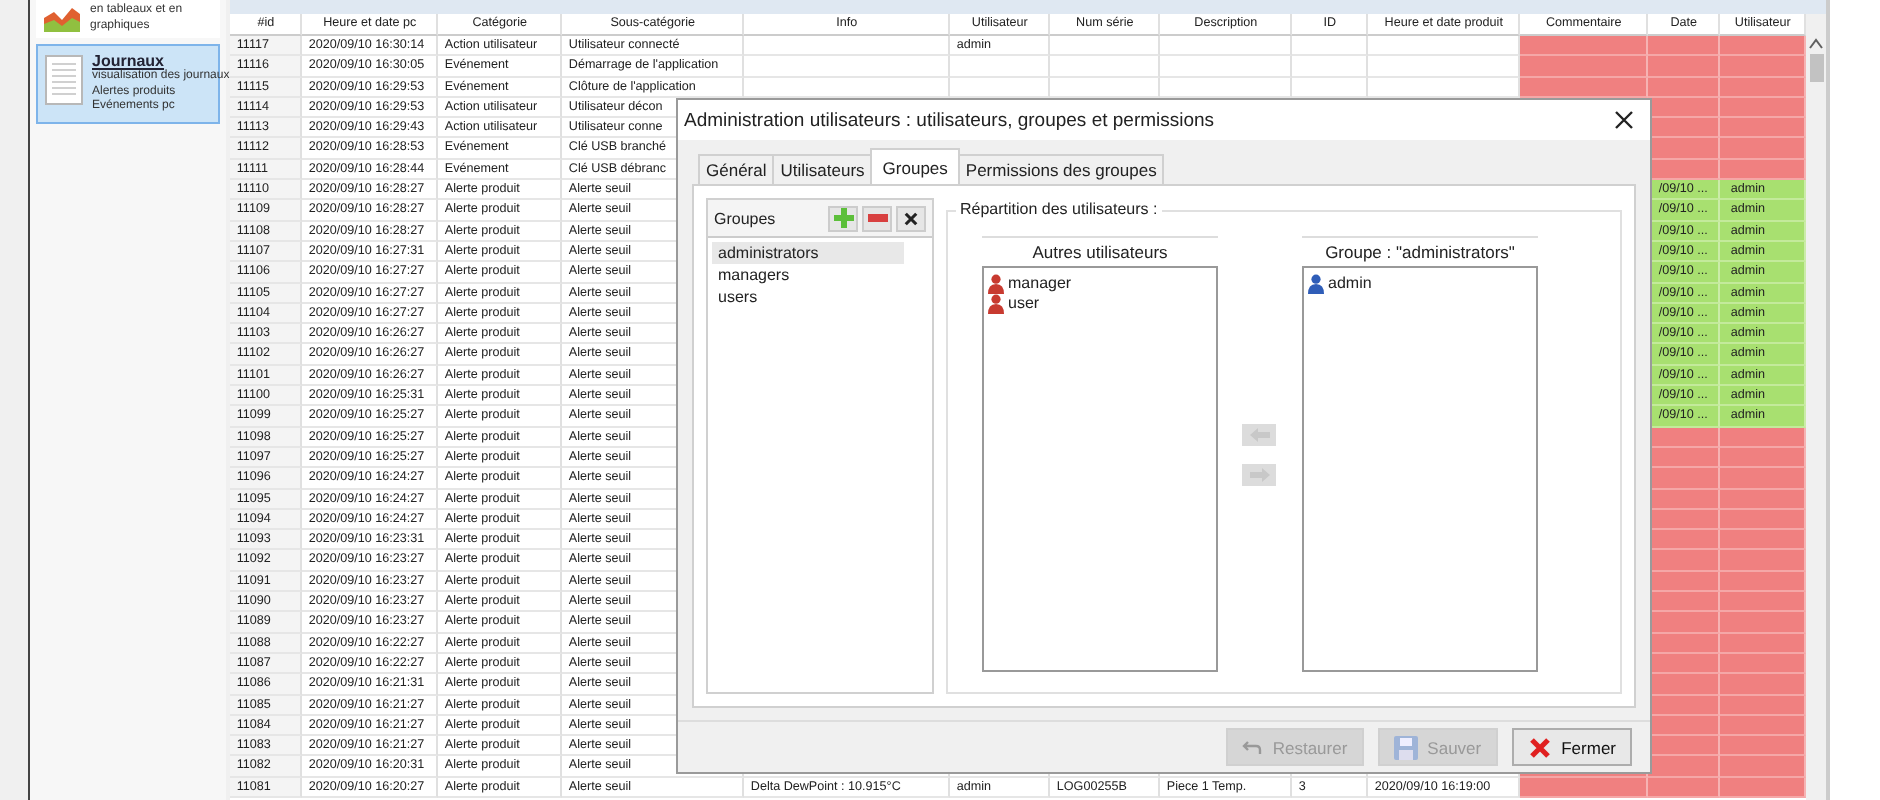 The height and width of the screenshot is (800, 1880). Describe the element at coordinates (62, 20) in the screenshot. I see `chart-icon` at that location.